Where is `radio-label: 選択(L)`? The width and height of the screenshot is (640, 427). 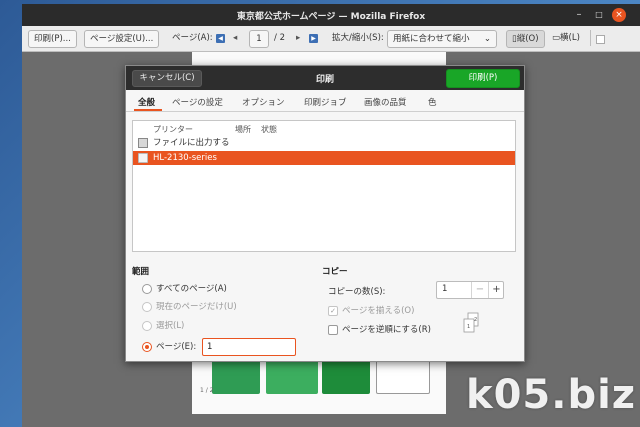
radio-label: 選択(L) is located at coordinates (170, 326).